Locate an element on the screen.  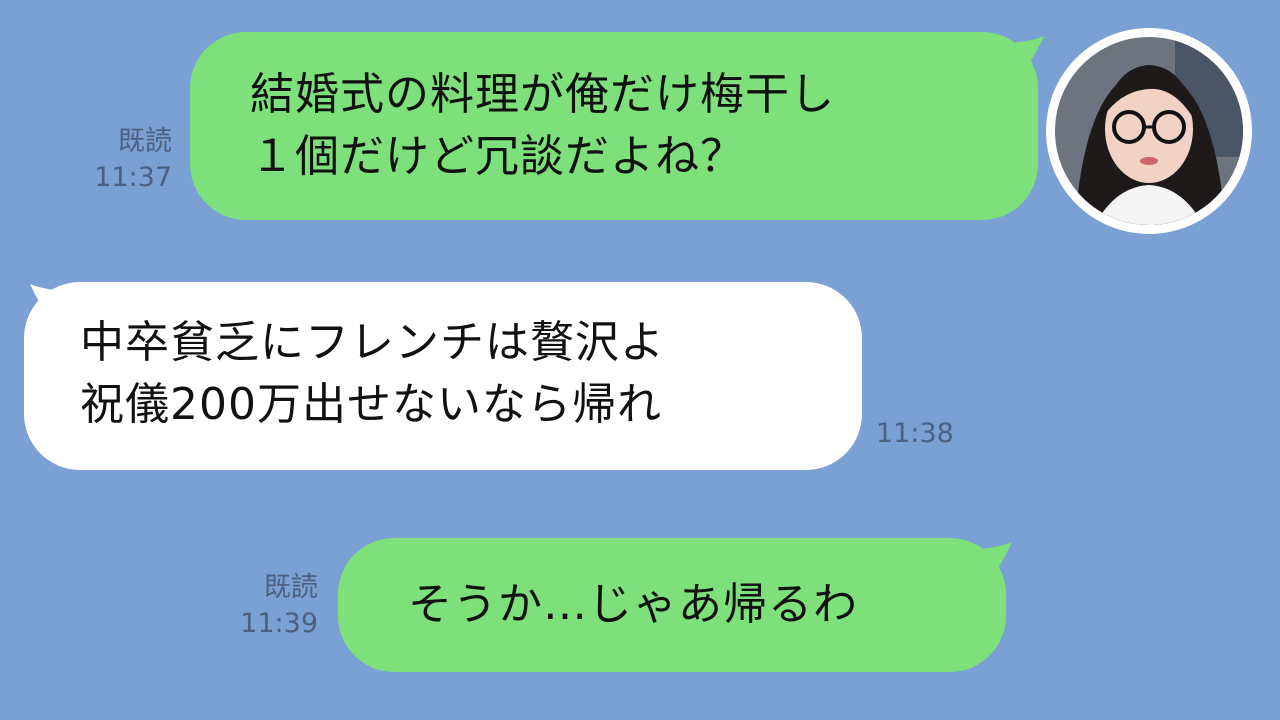
message-bubble-sent: そうか…じゃあ帰るわ is located at coordinates (672, 605).